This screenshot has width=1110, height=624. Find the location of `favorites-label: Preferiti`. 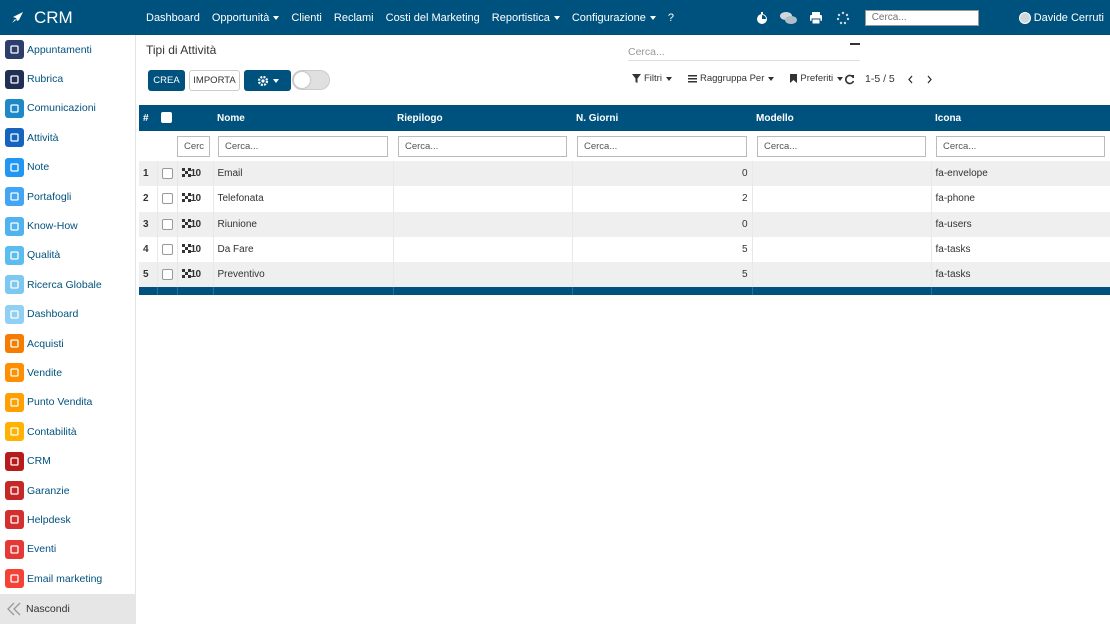

favorites-label: Preferiti is located at coordinates (817, 78).